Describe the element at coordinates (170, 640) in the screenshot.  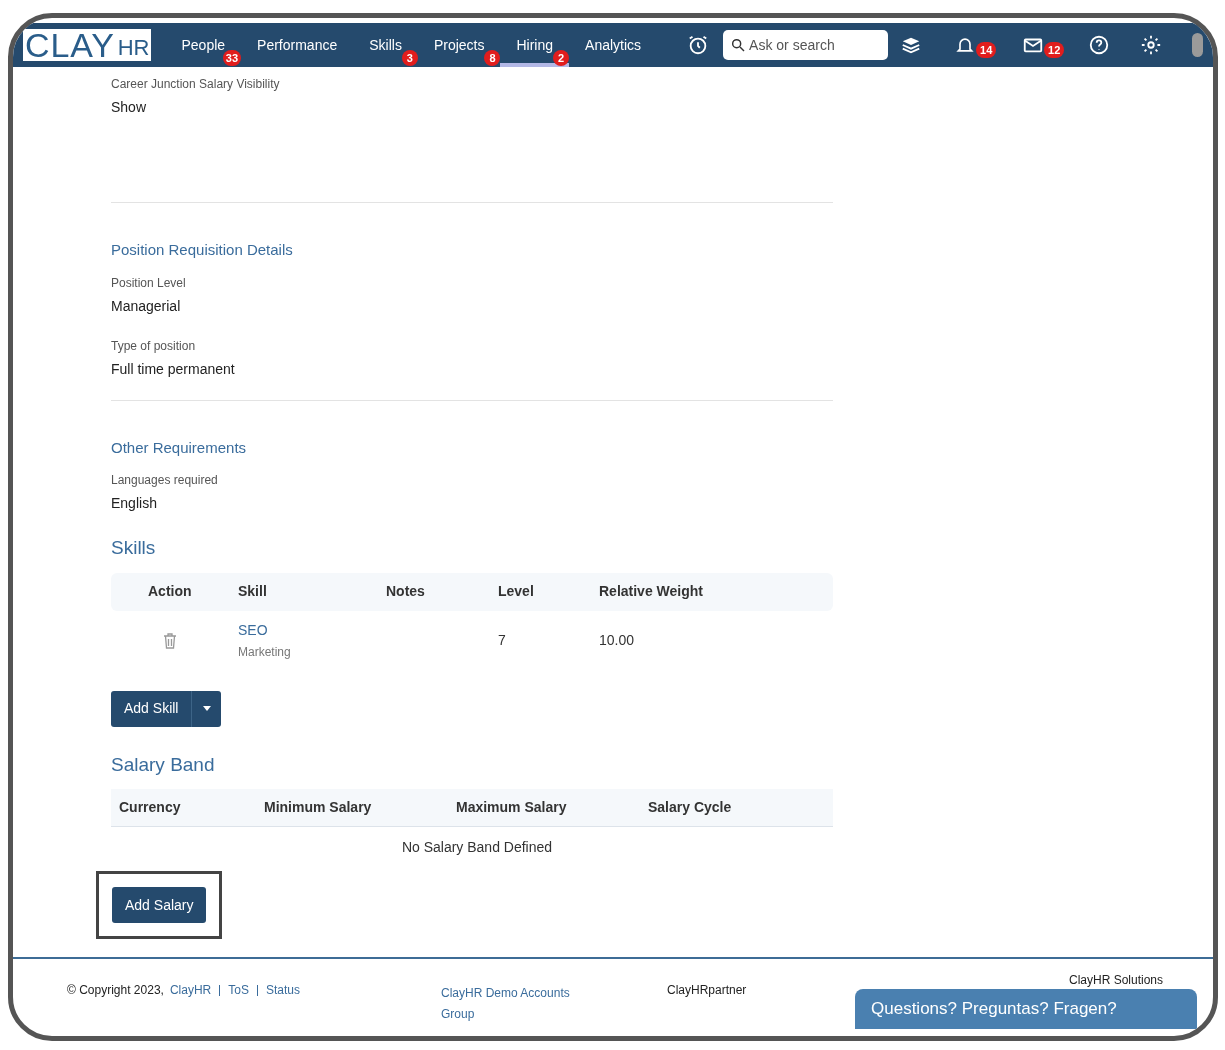
I see `trash-icon` at that location.